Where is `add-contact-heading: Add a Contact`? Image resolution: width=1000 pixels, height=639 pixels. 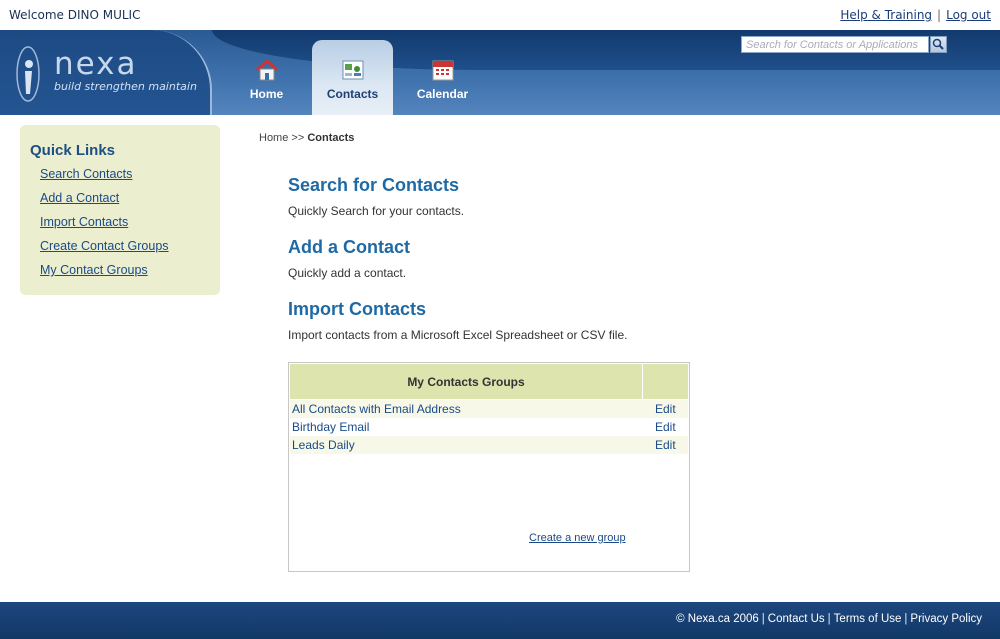 add-contact-heading: Add a Contact is located at coordinates (349, 247).